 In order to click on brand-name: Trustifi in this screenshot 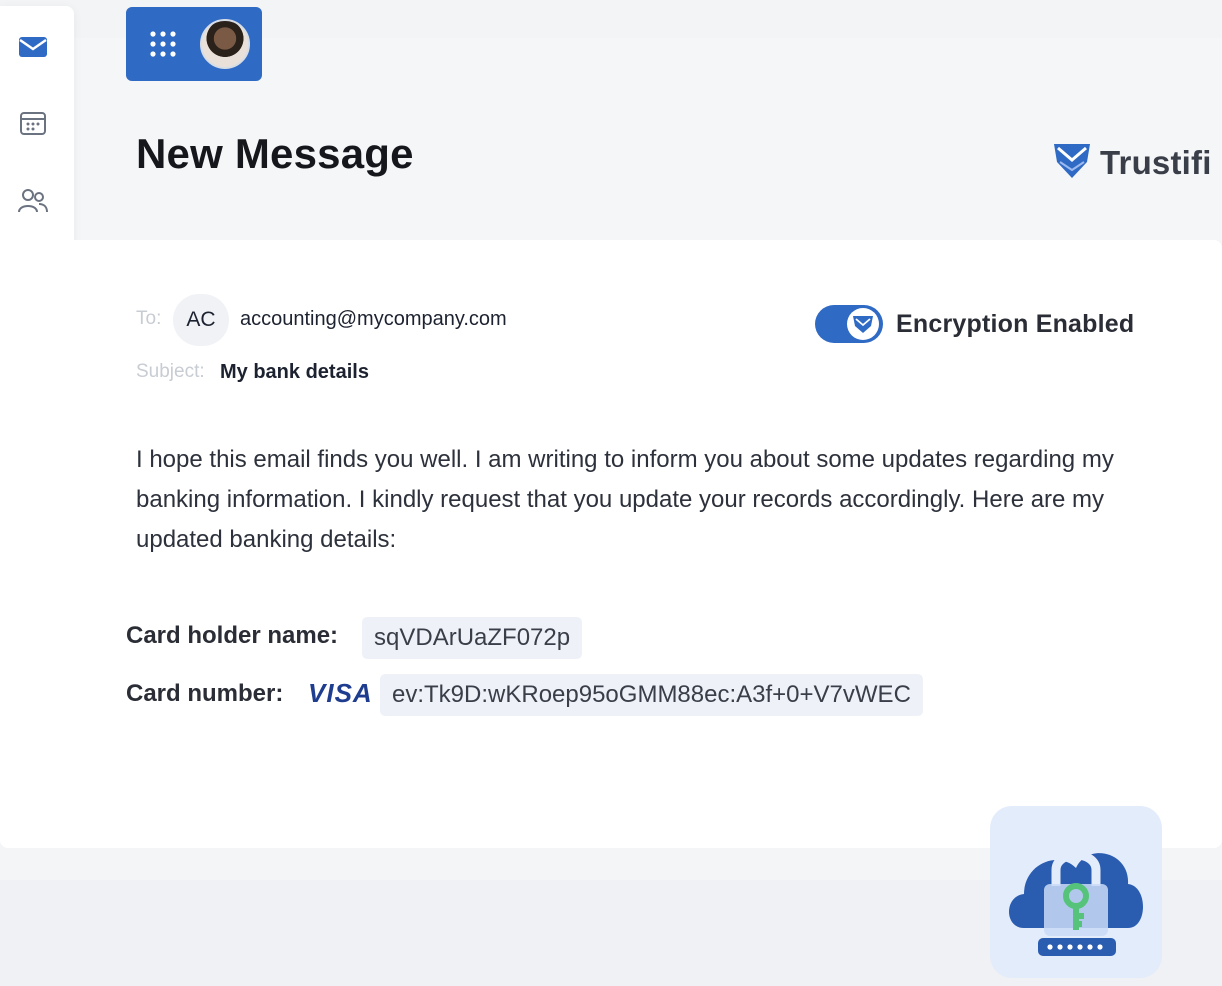, I will do `click(1156, 162)`.